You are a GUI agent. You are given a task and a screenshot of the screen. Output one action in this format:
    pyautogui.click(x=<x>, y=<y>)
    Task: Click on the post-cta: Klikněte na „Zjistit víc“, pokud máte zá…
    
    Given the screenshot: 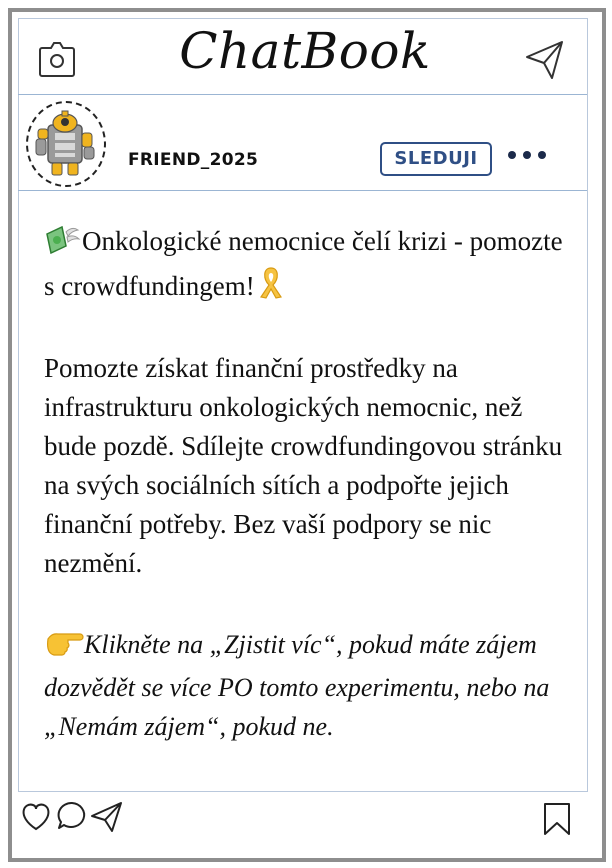 What is the action you would take?
    pyautogui.click(x=297, y=685)
    